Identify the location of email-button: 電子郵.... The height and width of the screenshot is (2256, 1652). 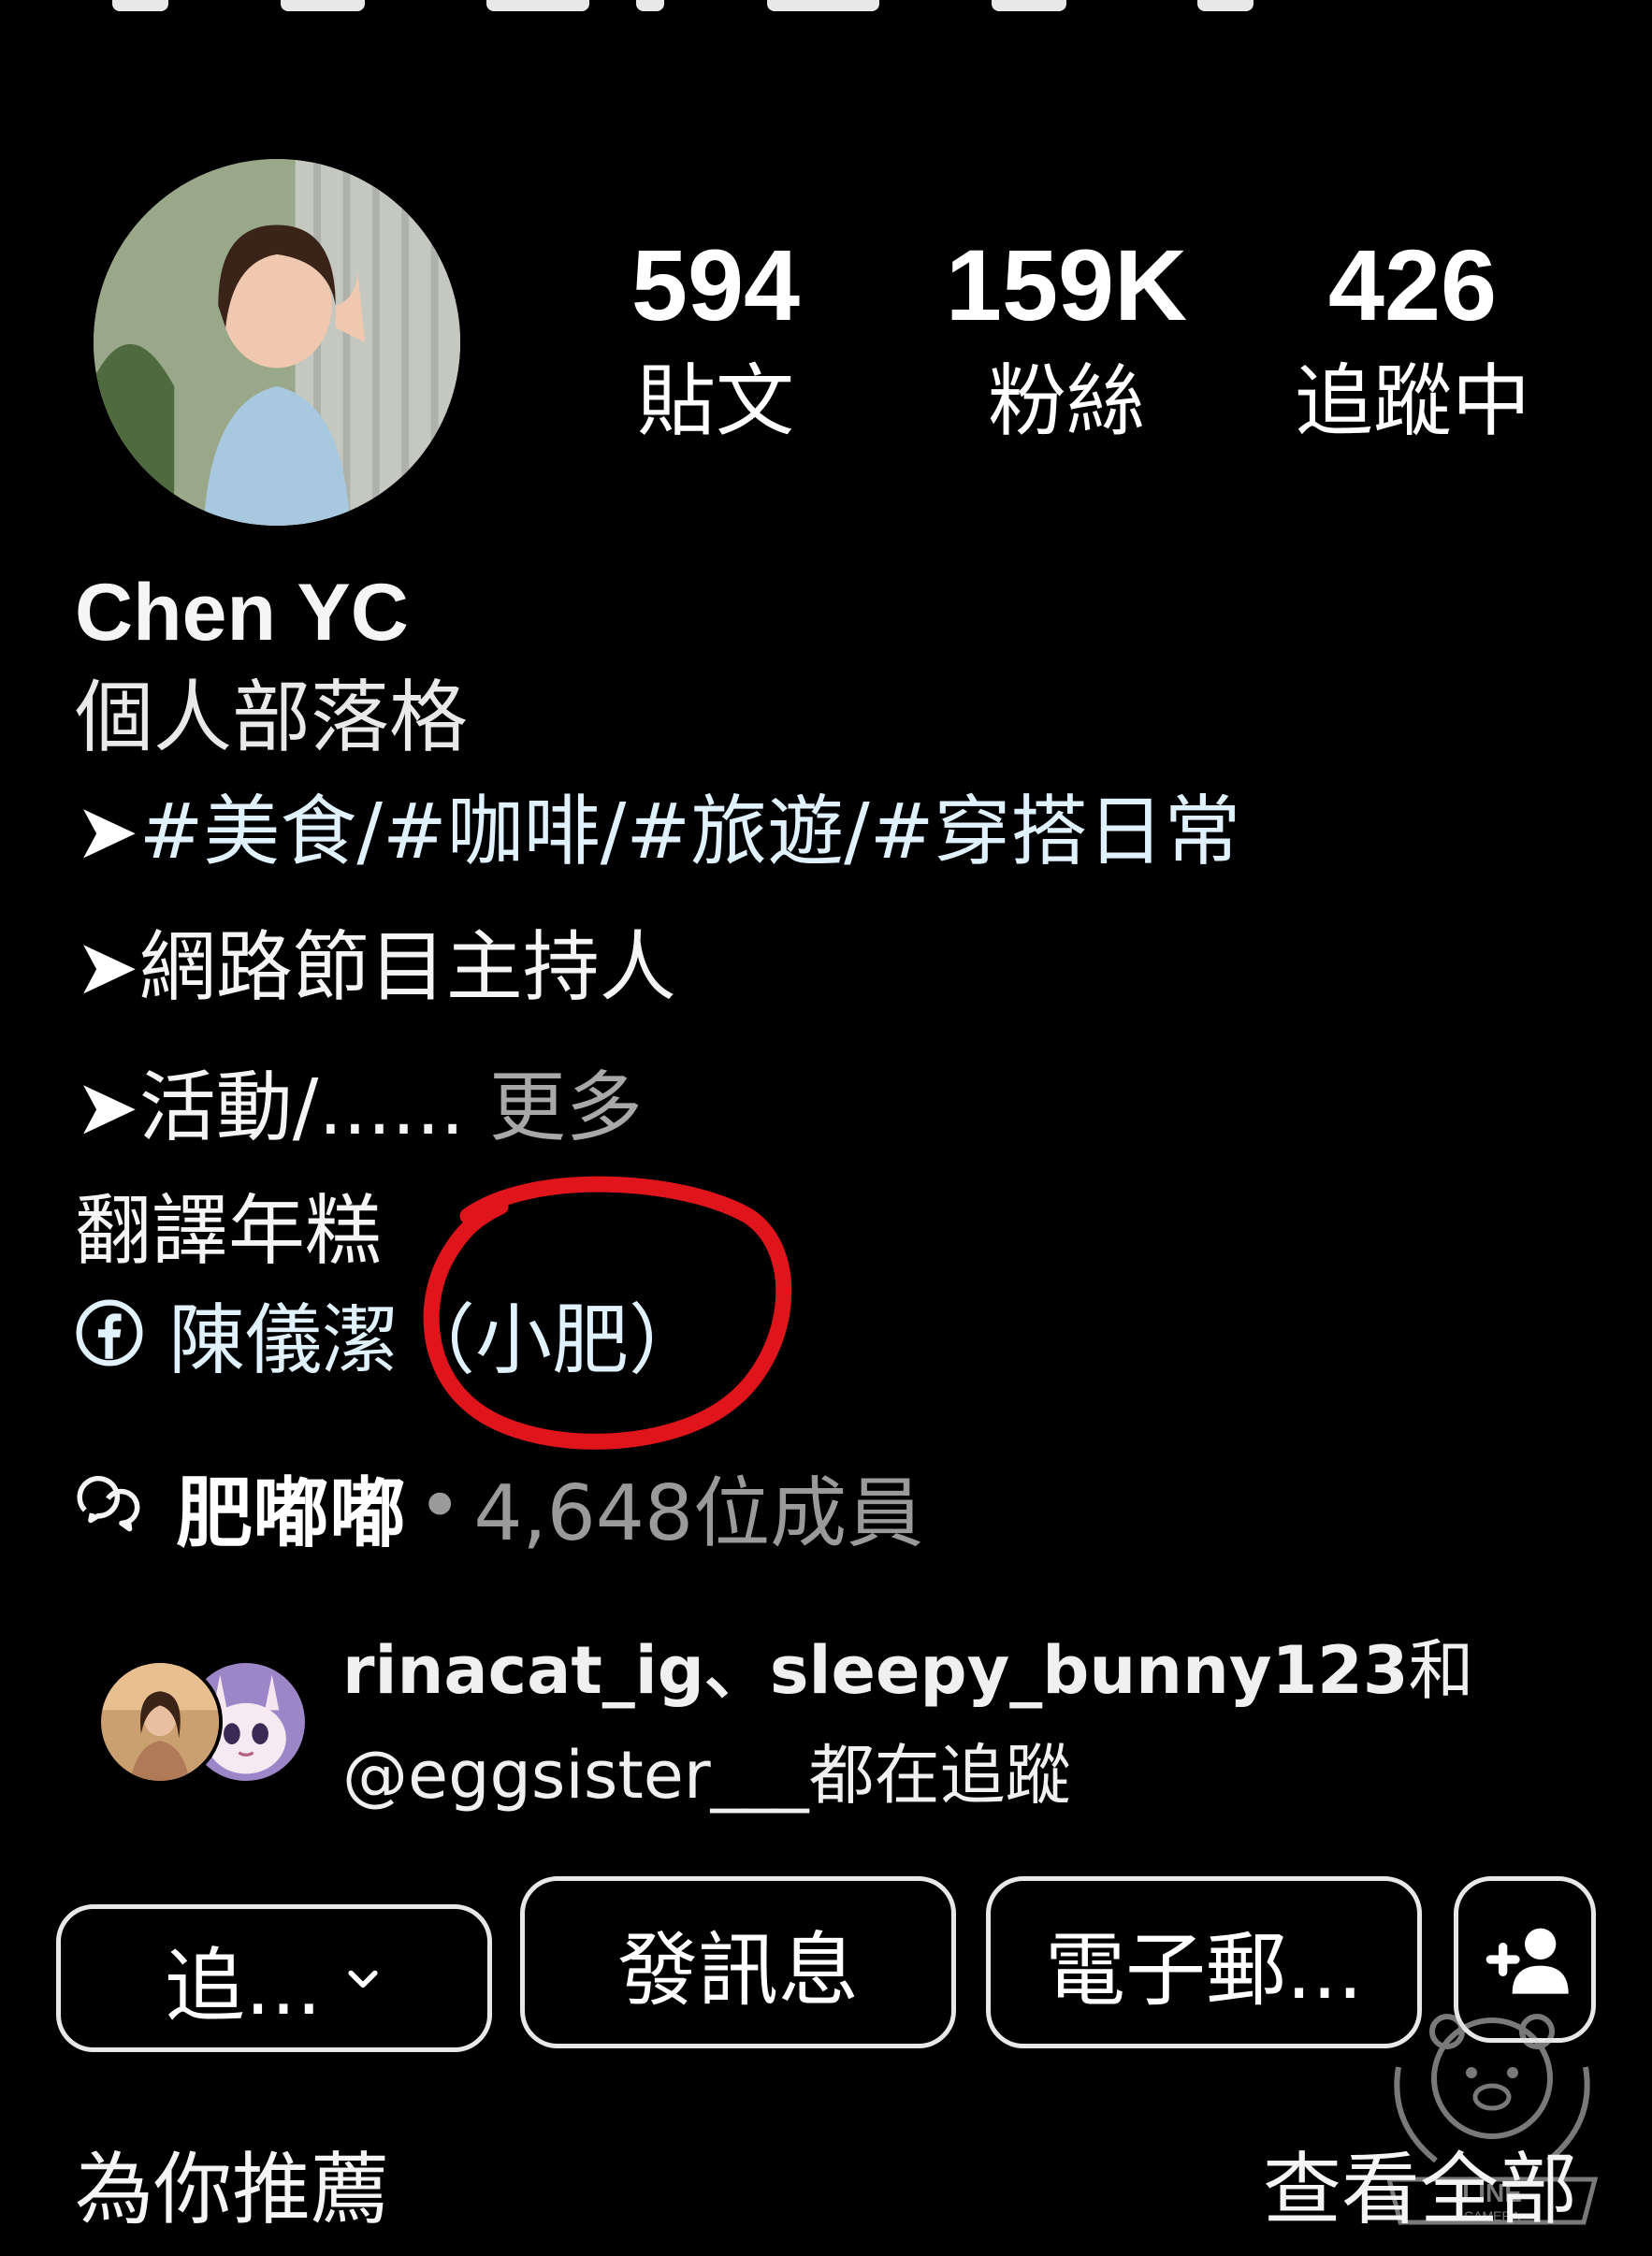
(1204, 1962).